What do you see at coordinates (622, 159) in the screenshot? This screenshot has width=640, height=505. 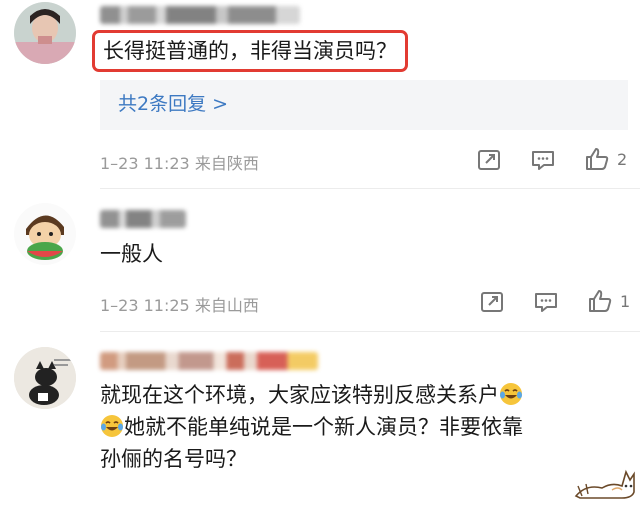 I see `like-count: 2` at bounding box center [622, 159].